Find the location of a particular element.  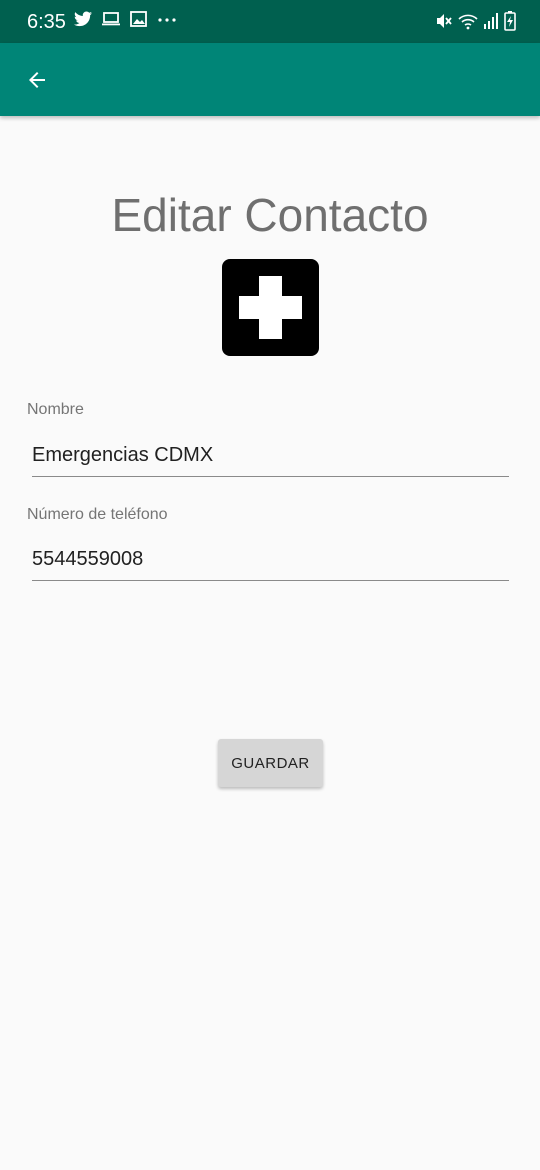

arrow-back-icon is located at coordinates (37, 80).